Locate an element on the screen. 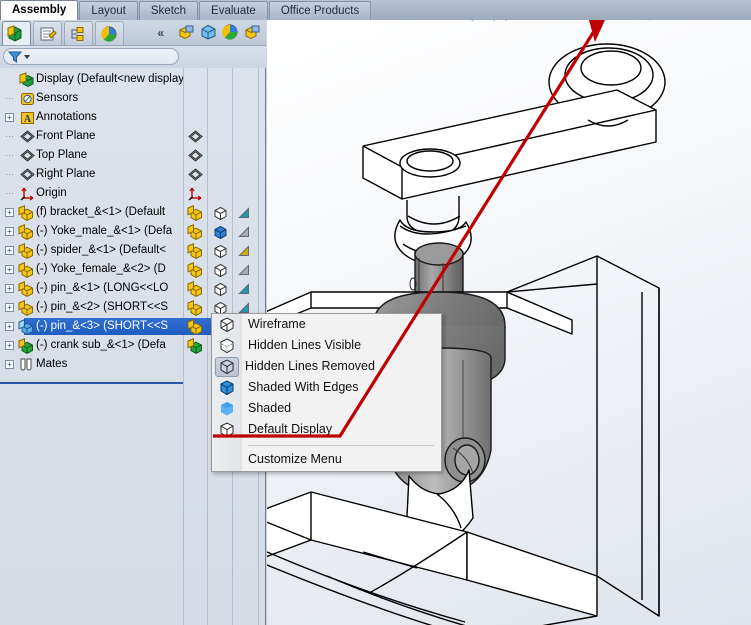 This screenshot has width=751, height=625. tree-row: + (-) Yoke_female_&<2> (D is located at coordinates (133, 269).